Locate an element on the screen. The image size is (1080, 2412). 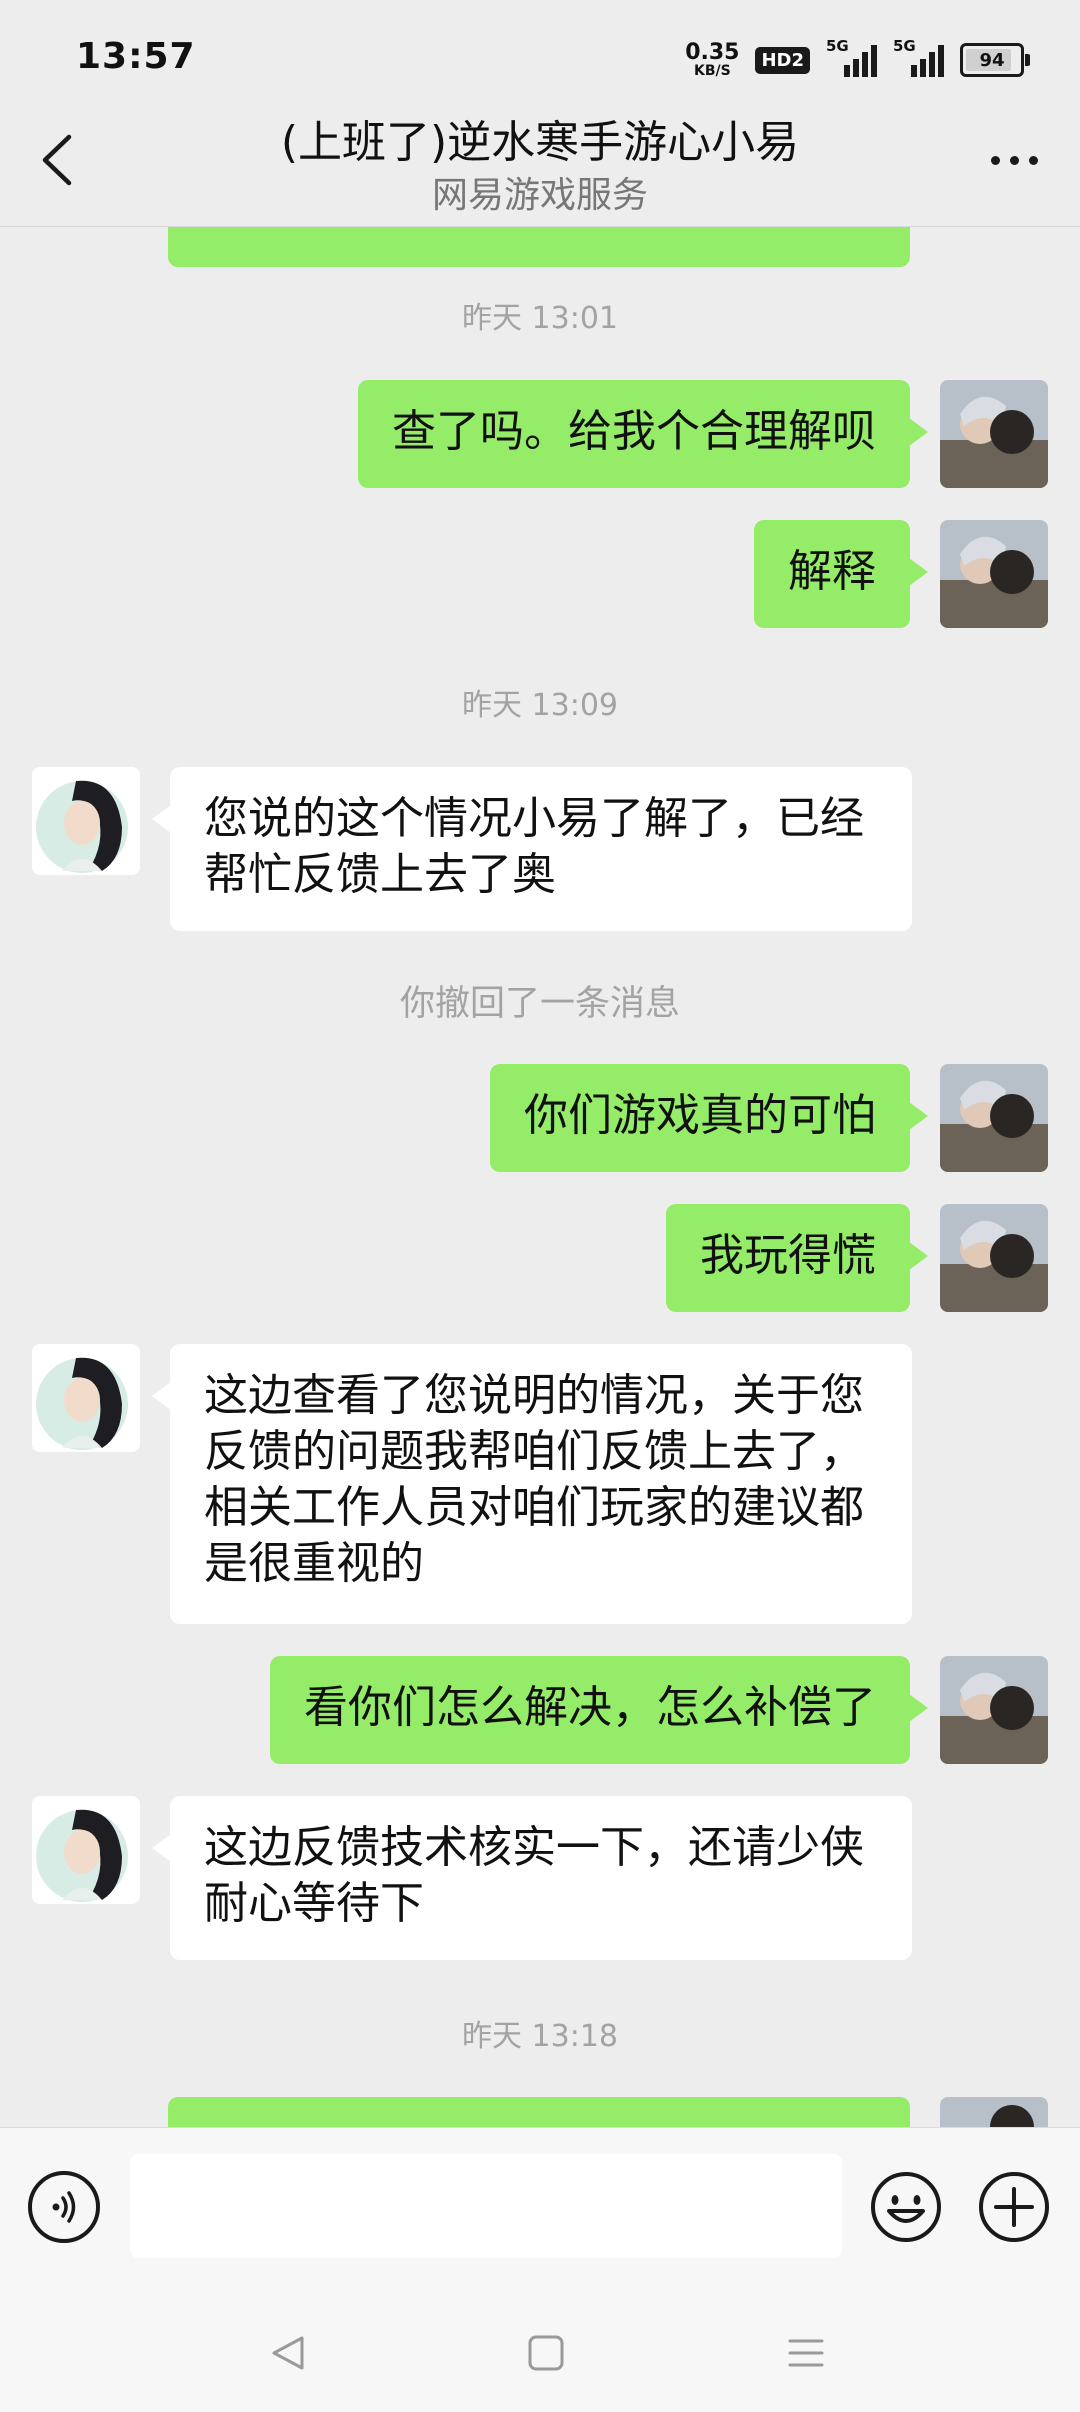
nav-home-icon is located at coordinates (546, 2353).